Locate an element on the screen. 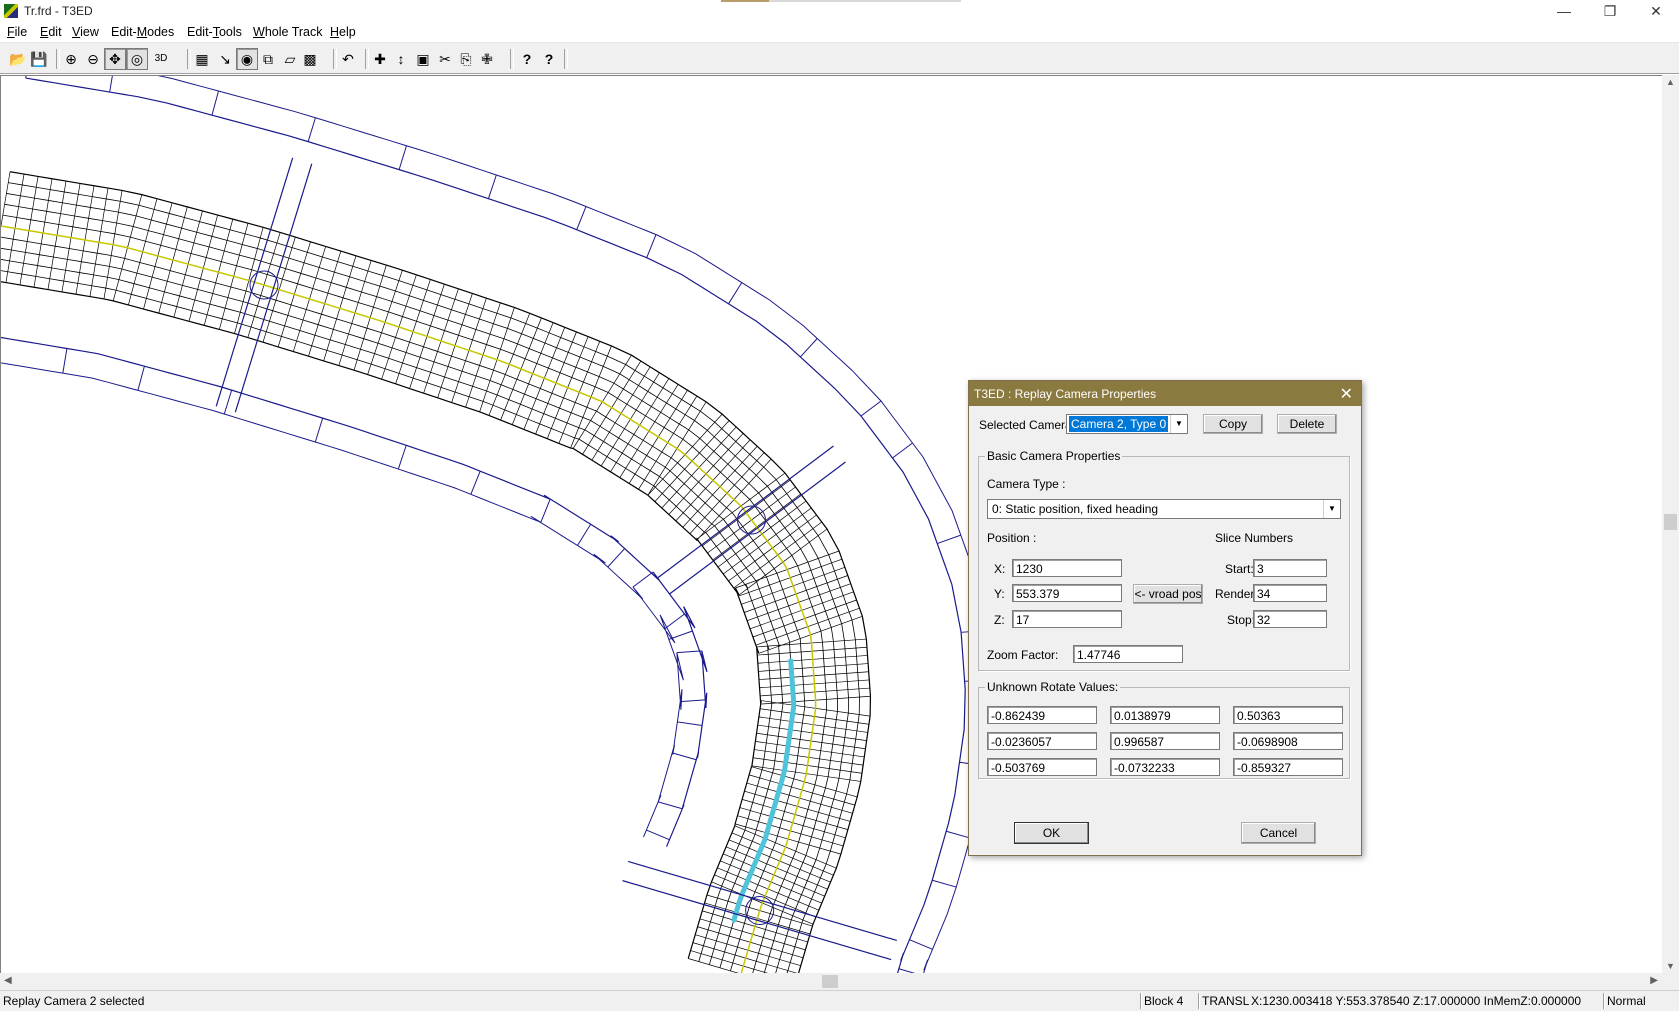 Image resolution: width=1679 pixels, height=1011 pixels. save-icon: 💾 is located at coordinates (39, 59).